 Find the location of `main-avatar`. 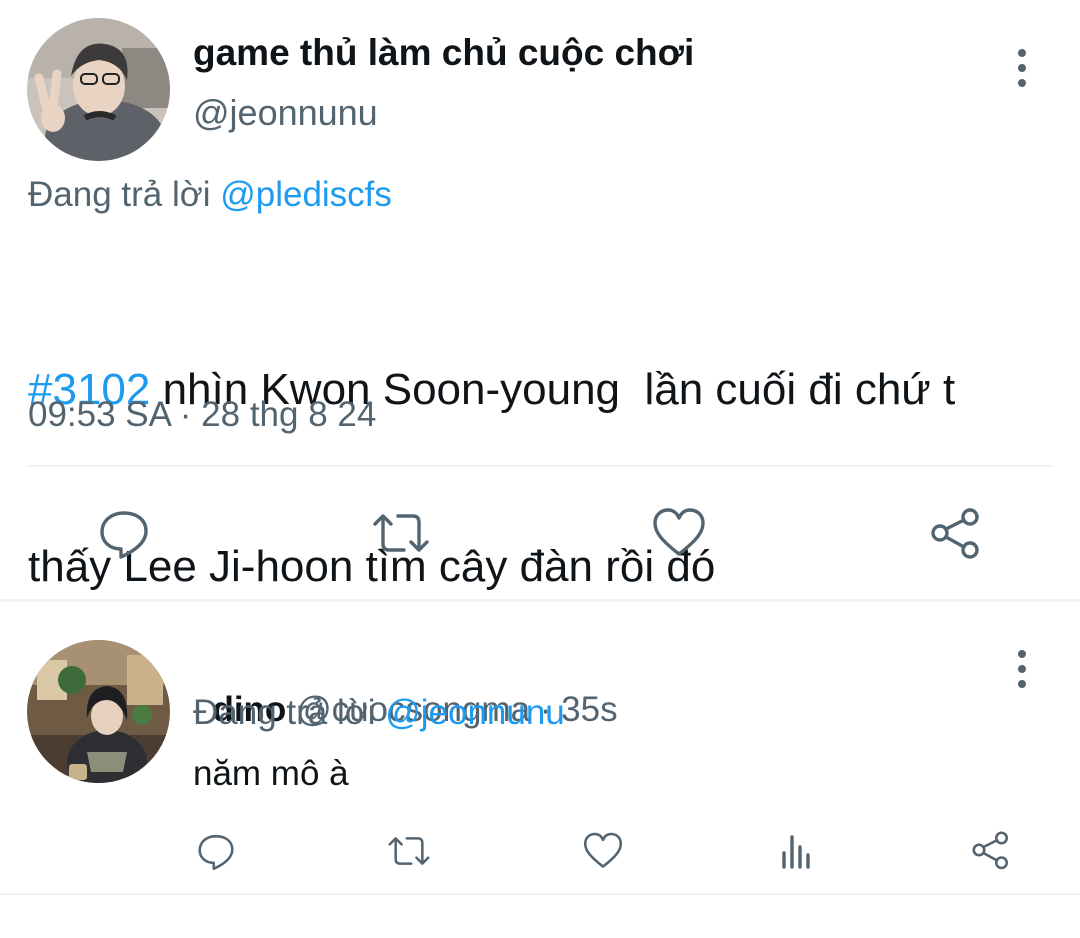

main-avatar is located at coordinates (98, 89).